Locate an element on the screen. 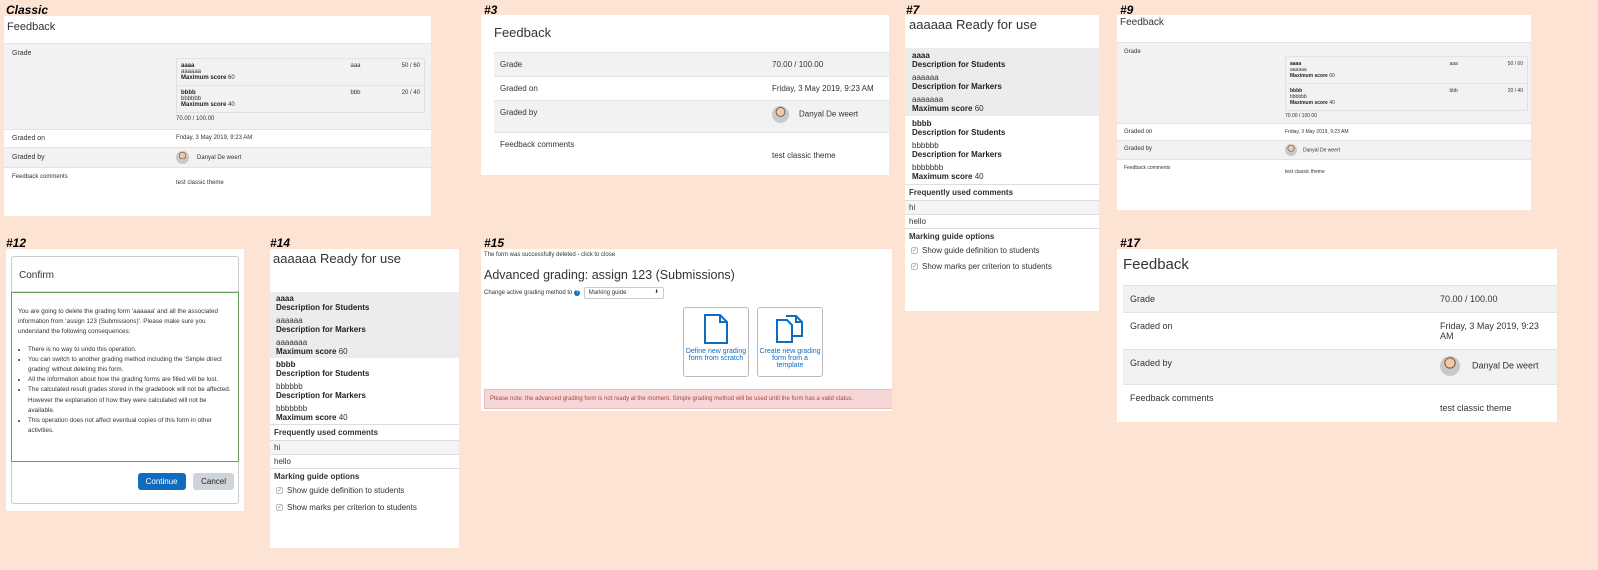 Image resolution: width=1598 pixels, height=570 pixels. consequence-item: There is no way to undo this operation. is located at coordinates (130, 350).